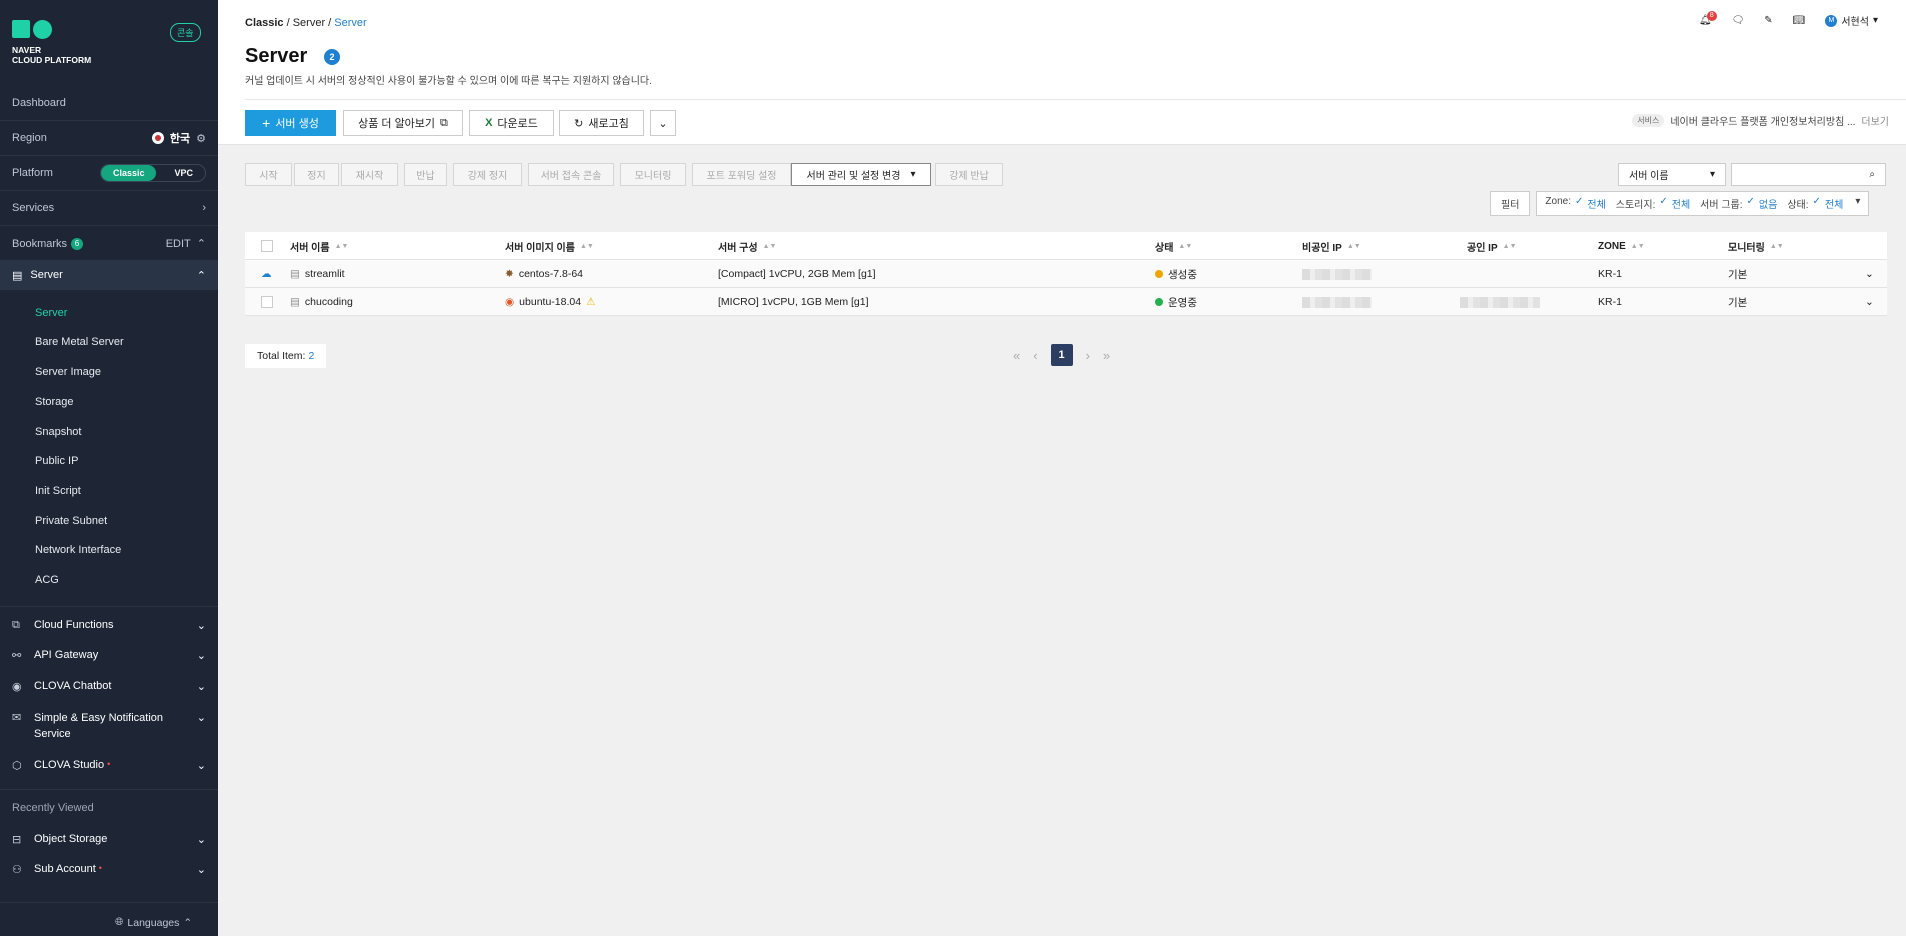 The width and height of the screenshot is (1906, 936). What do you see at coordinates (68, 372) in the screenshot?
I see `sidebar-item-server-image: Server Image` at bounding box center [68, 372].